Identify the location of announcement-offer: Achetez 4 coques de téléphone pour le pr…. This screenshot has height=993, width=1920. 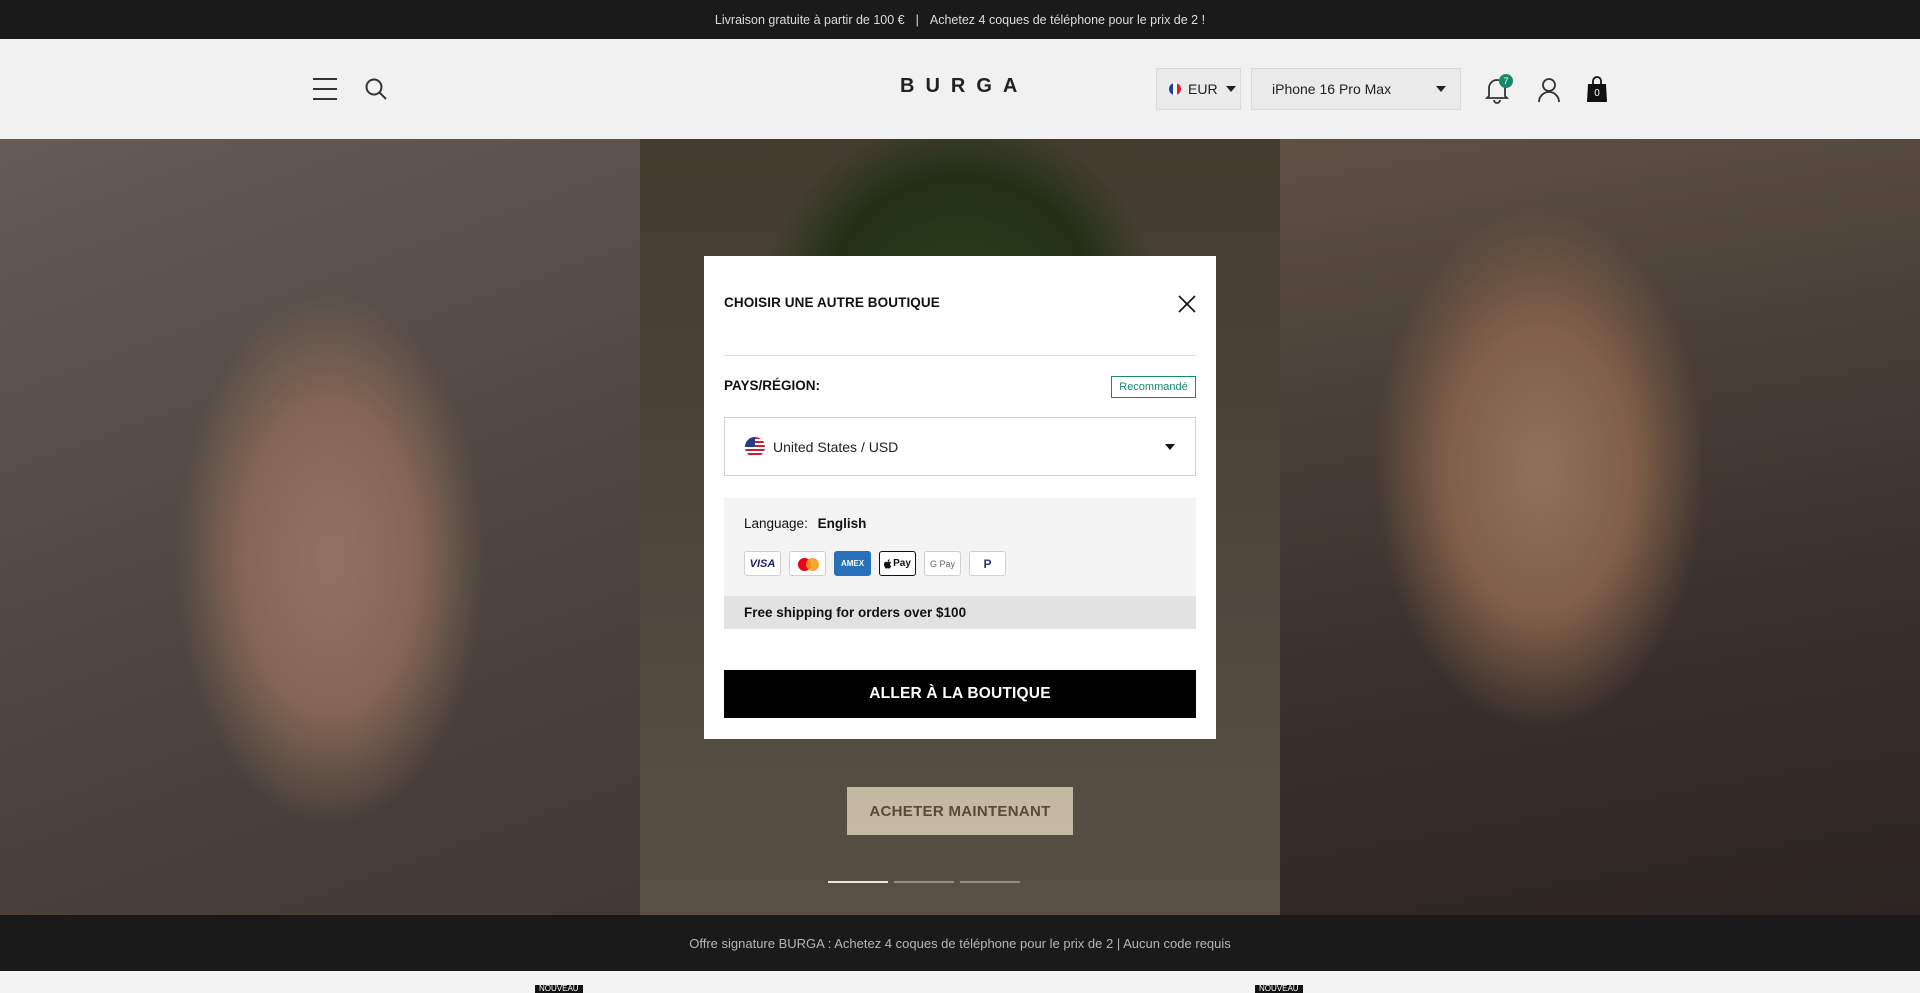
(1067, 19).